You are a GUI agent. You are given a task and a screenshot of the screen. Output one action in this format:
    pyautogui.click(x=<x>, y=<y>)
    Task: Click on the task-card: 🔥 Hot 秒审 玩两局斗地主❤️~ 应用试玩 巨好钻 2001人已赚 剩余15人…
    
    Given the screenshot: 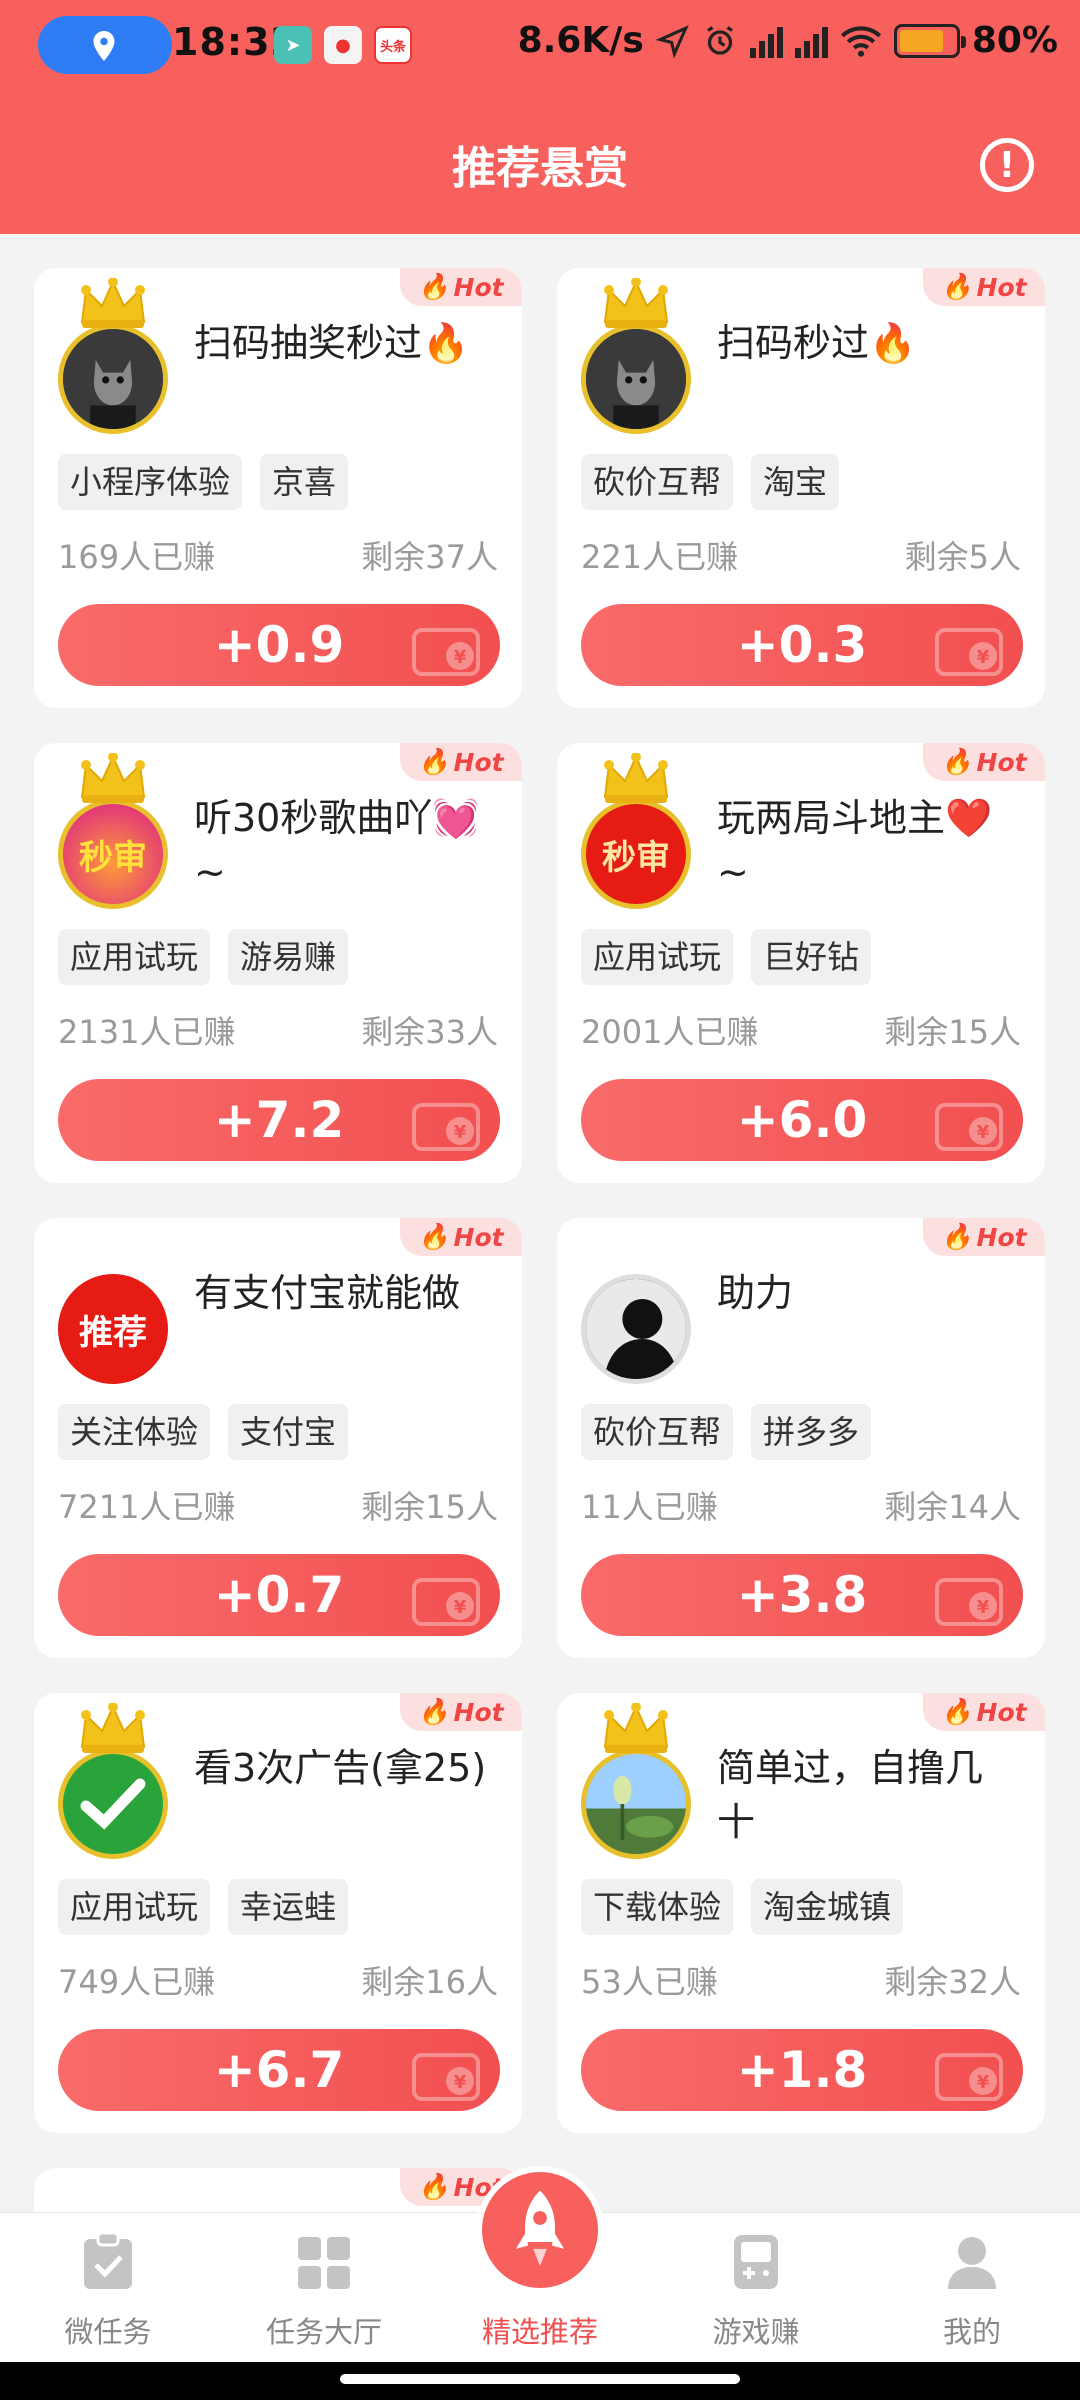 What is the action you would take?
    pyautogui.click(x=801, y=963)
    